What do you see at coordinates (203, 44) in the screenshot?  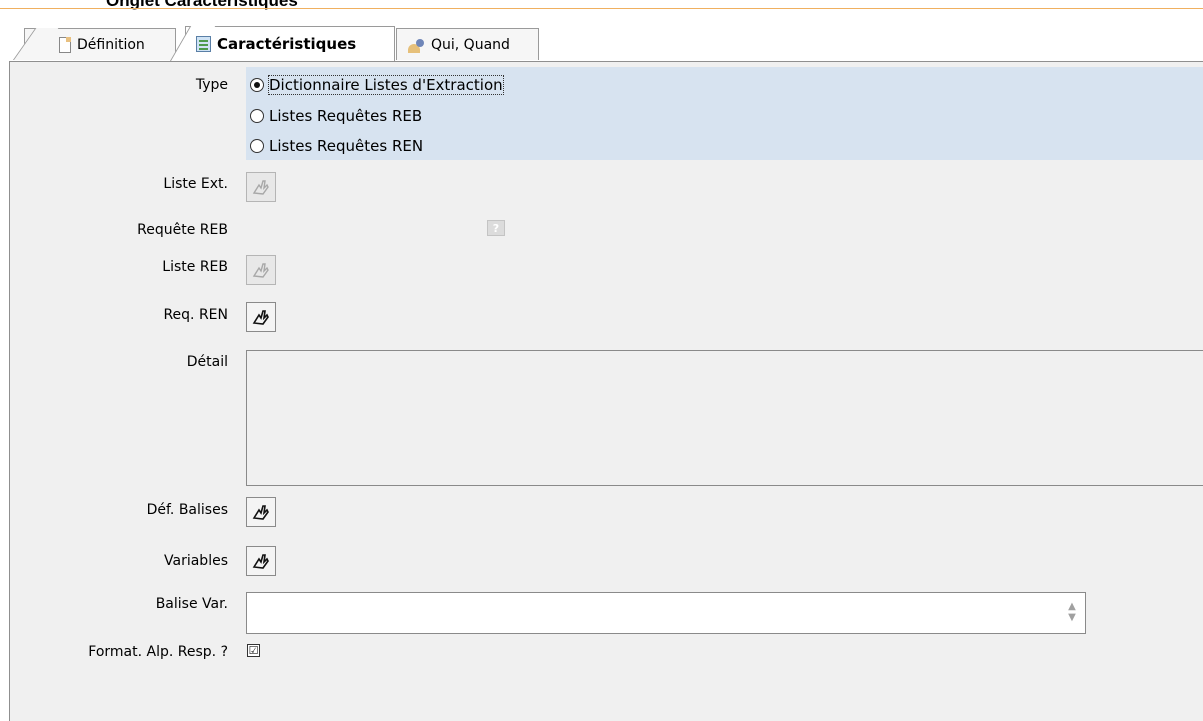 I see `sheet-icon` at bounding box center [203, 44].